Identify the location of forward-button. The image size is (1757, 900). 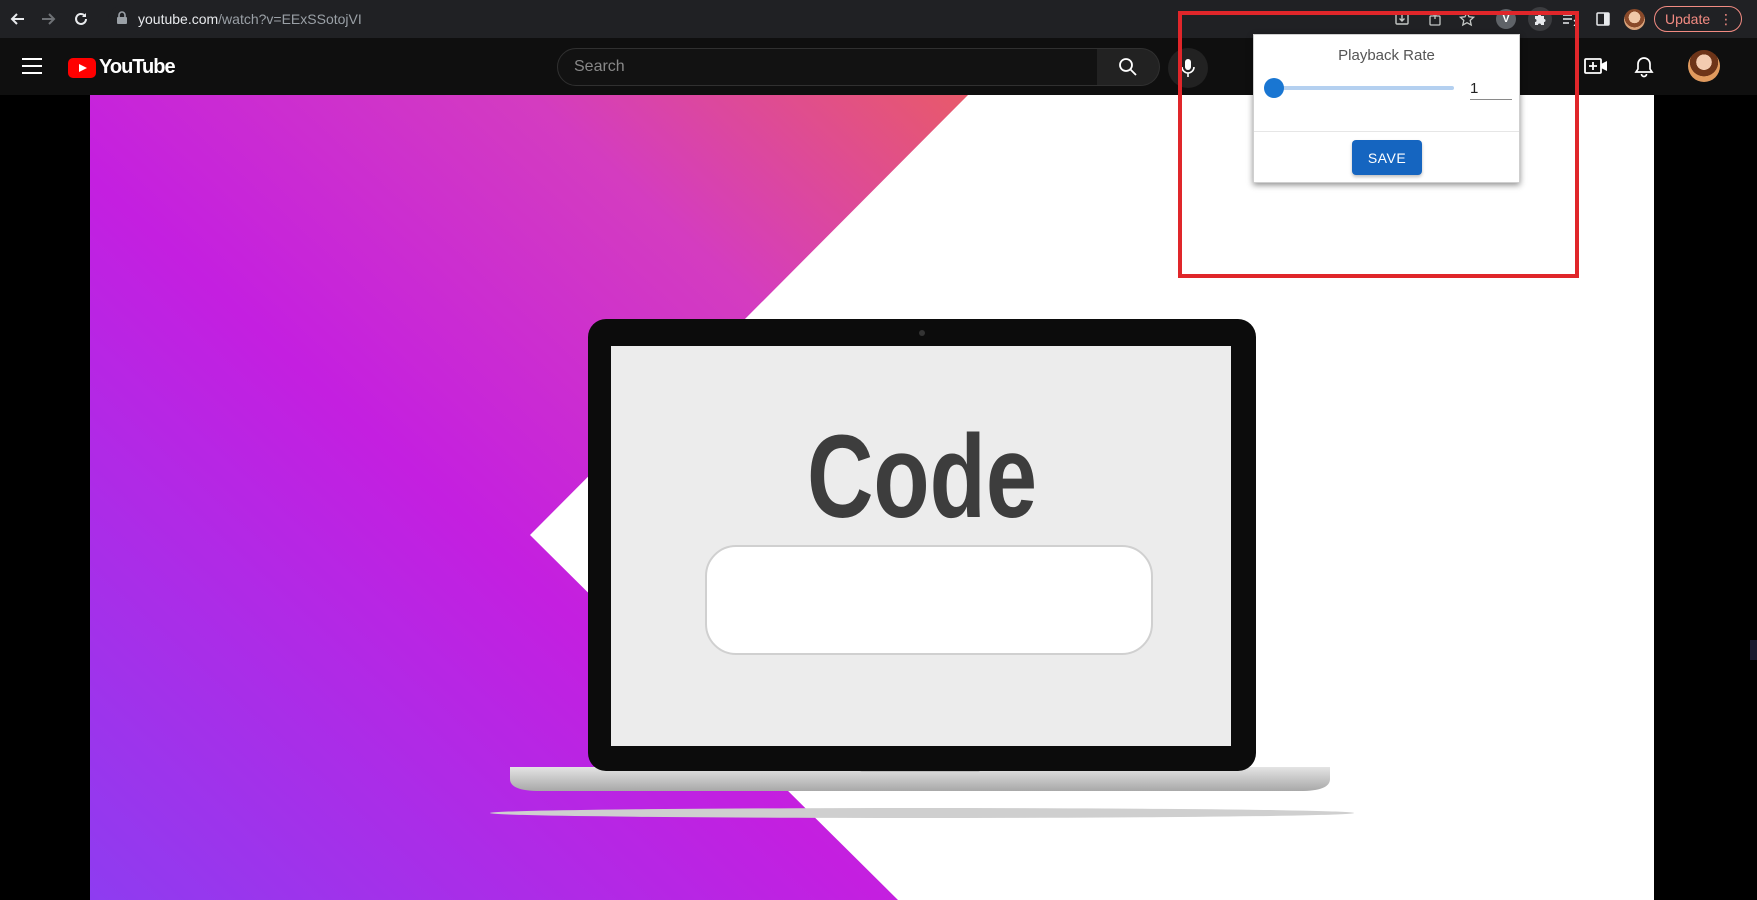
(48, 19).